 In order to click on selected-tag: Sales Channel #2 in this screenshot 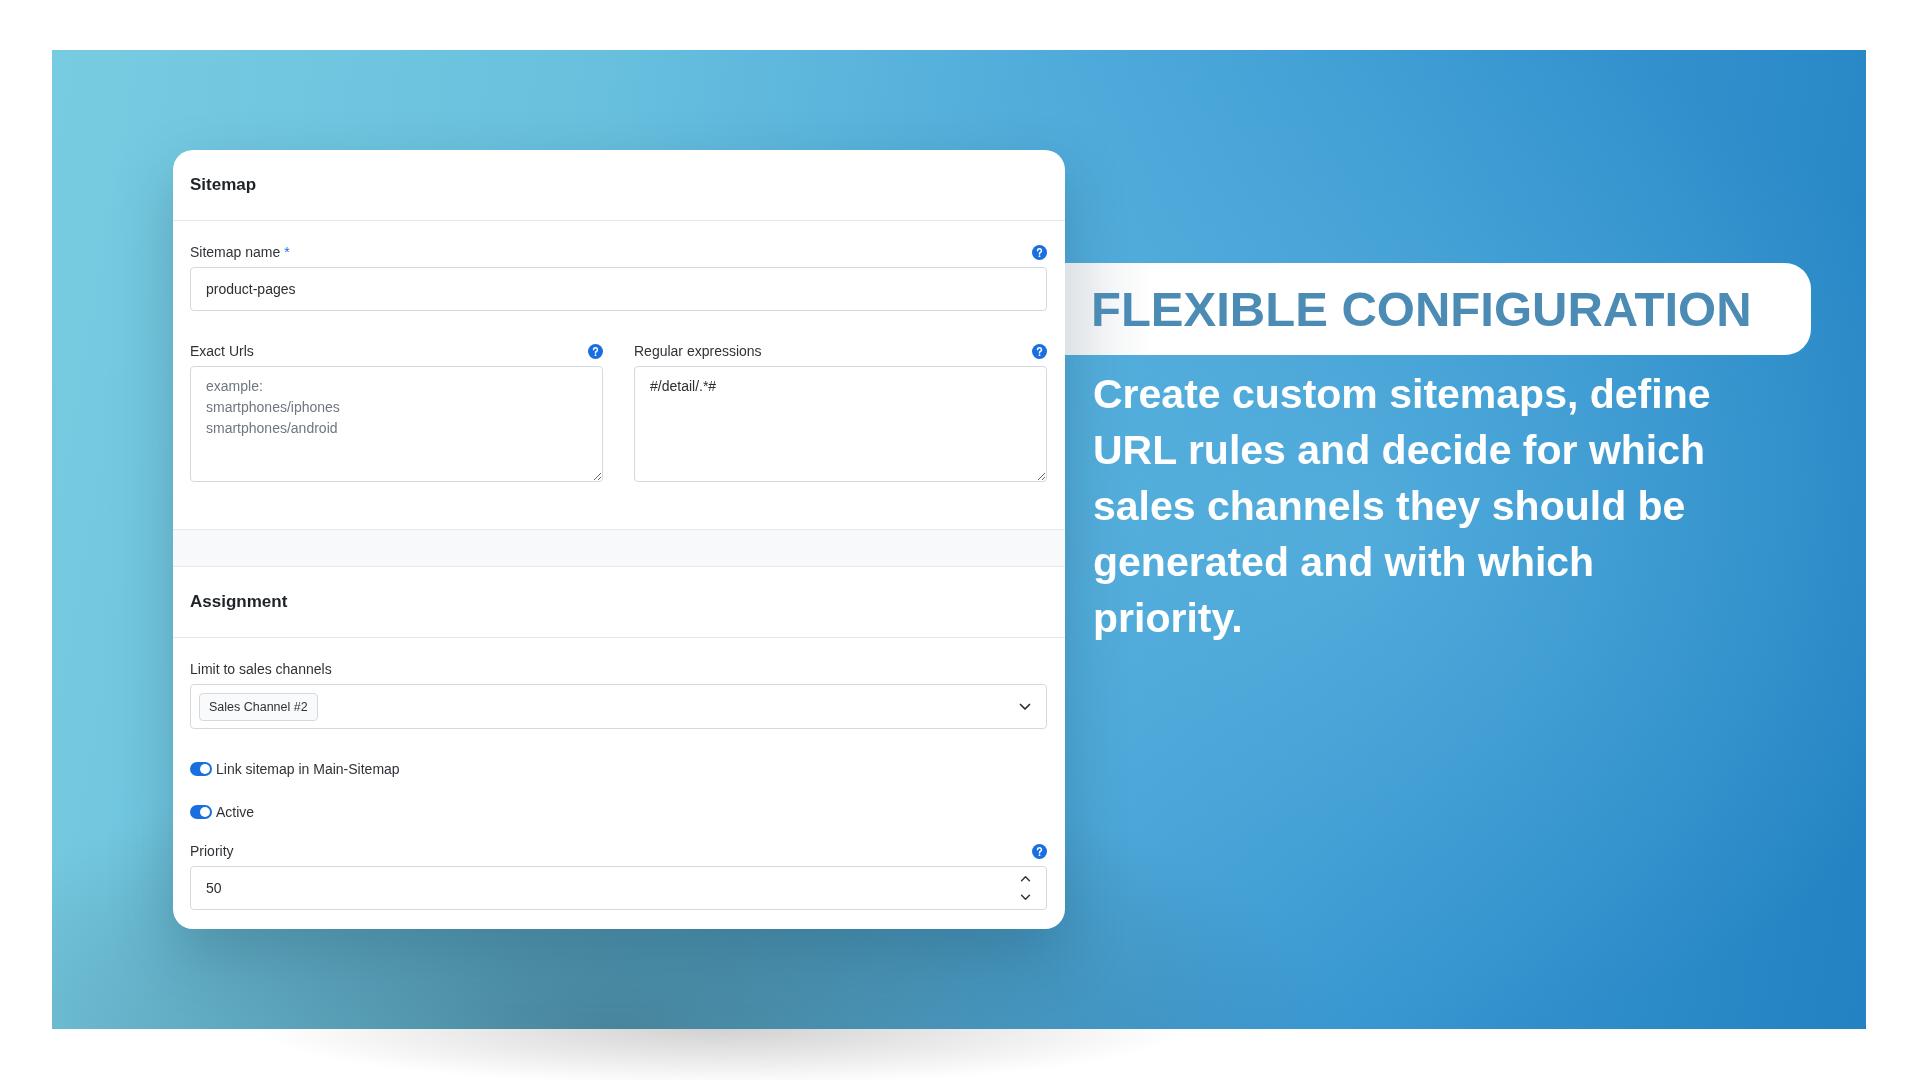, I will do `click(258, 706)`.